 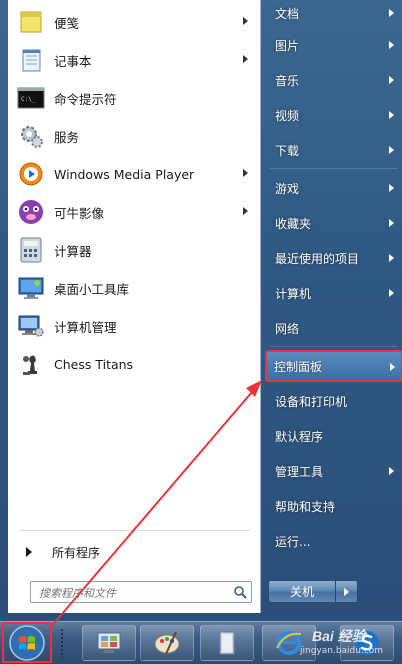 I want to click on place-label: 控制面板, so click(x=298, y=366).